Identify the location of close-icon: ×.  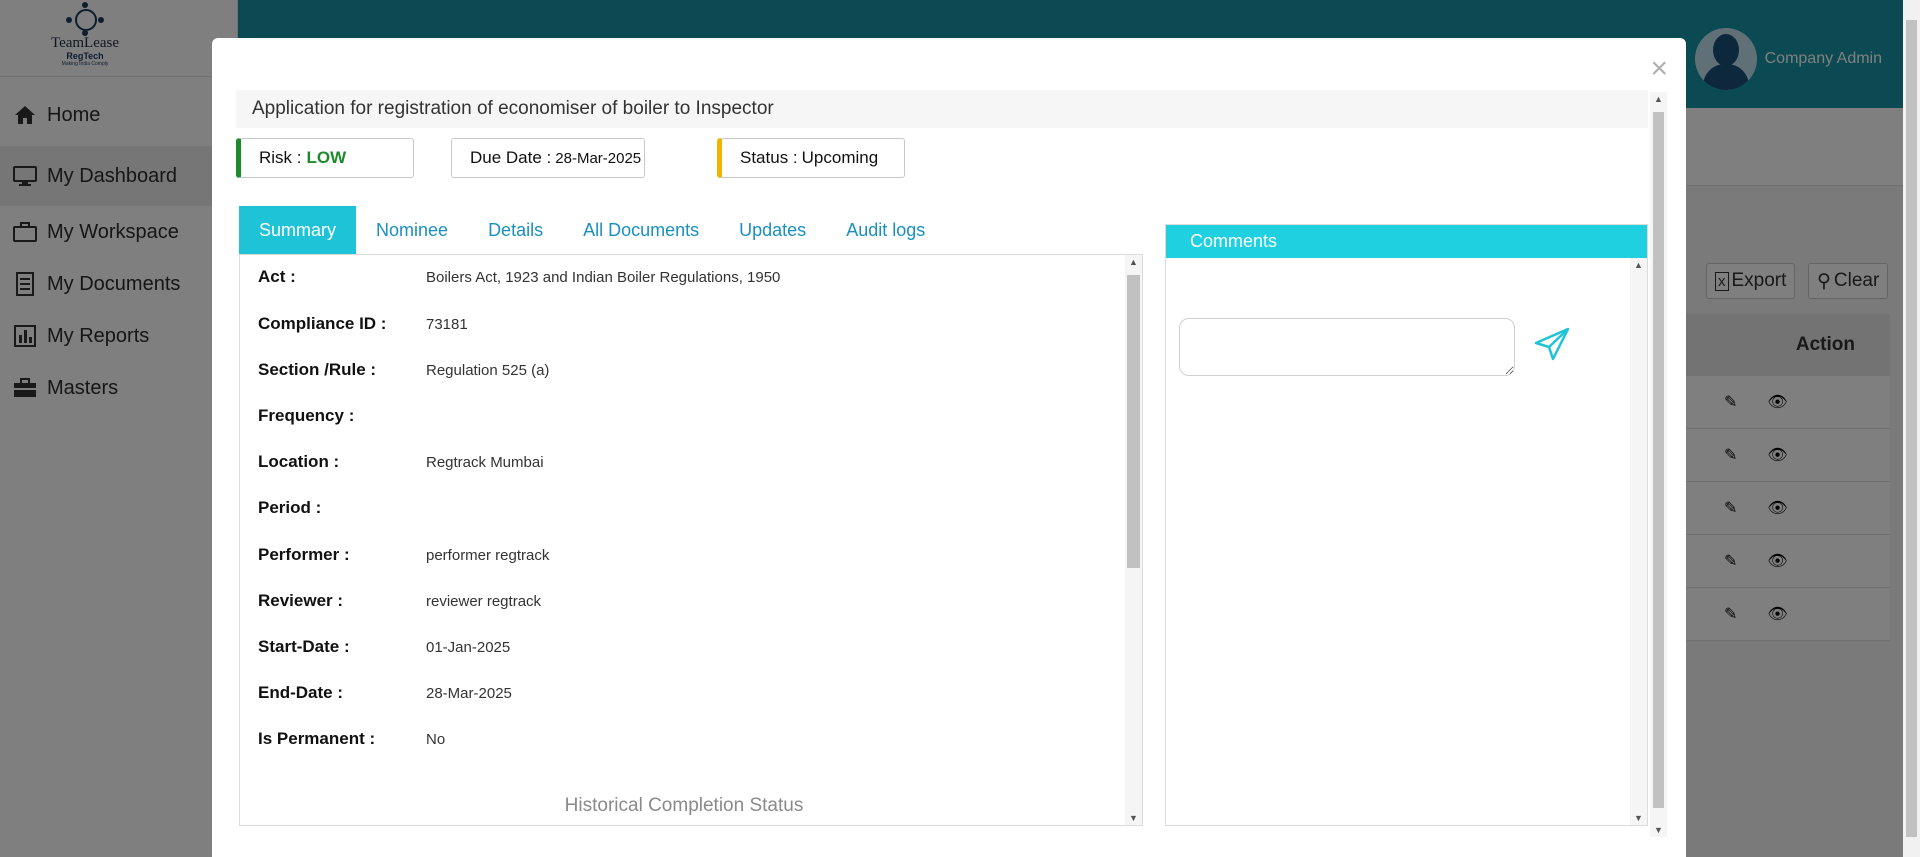
(1659, 69).